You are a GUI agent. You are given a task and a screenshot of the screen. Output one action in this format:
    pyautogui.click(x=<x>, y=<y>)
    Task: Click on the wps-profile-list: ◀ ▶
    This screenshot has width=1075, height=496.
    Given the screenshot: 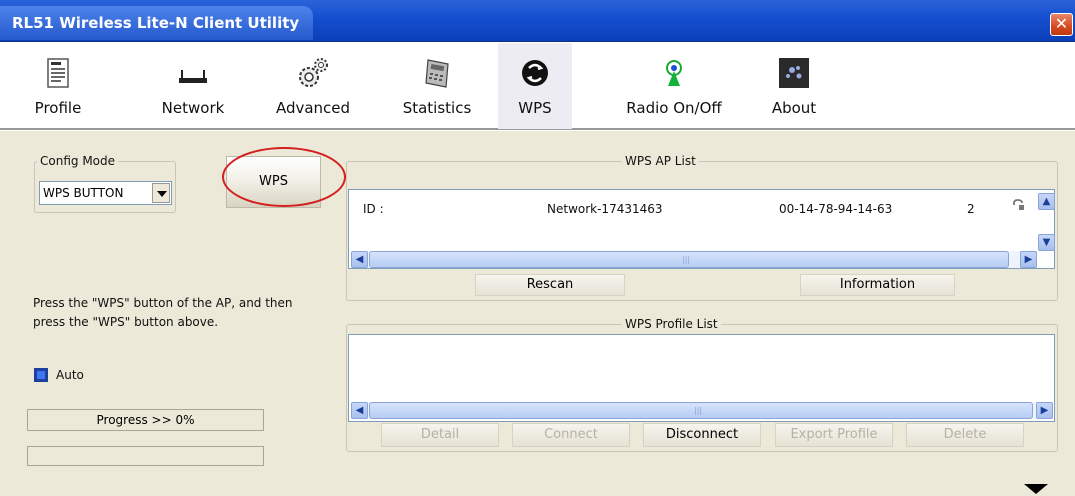 What is the action you would take?
    pyautogui.click(x=701, y=378)
    